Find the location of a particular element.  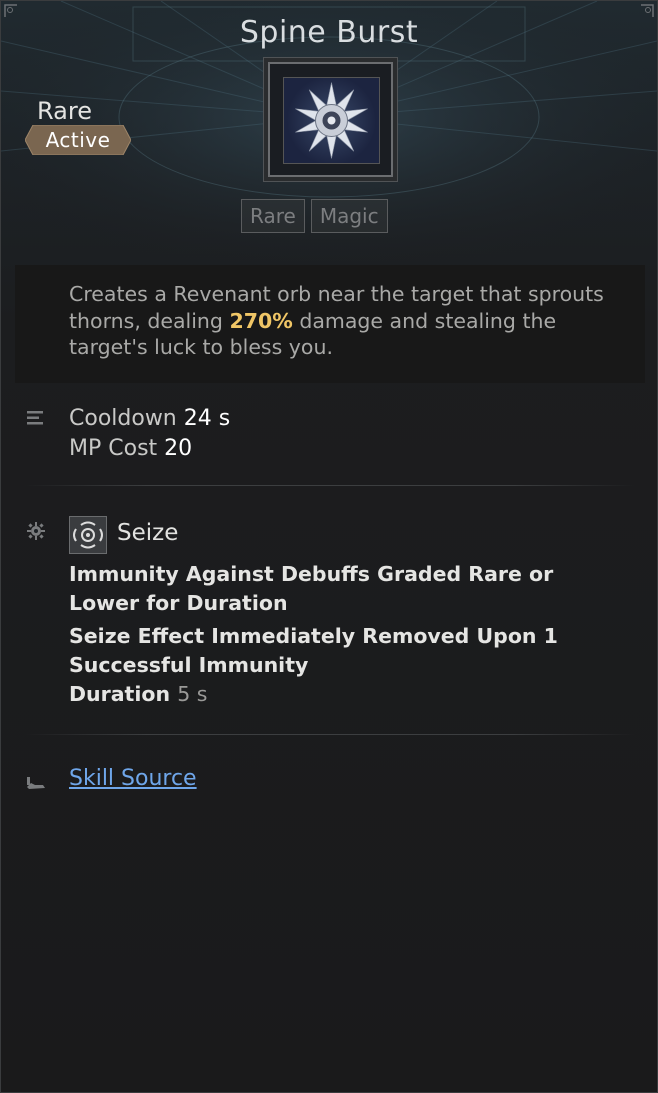

skill-tags: Rare Magic is located at coordinates (314, 216).